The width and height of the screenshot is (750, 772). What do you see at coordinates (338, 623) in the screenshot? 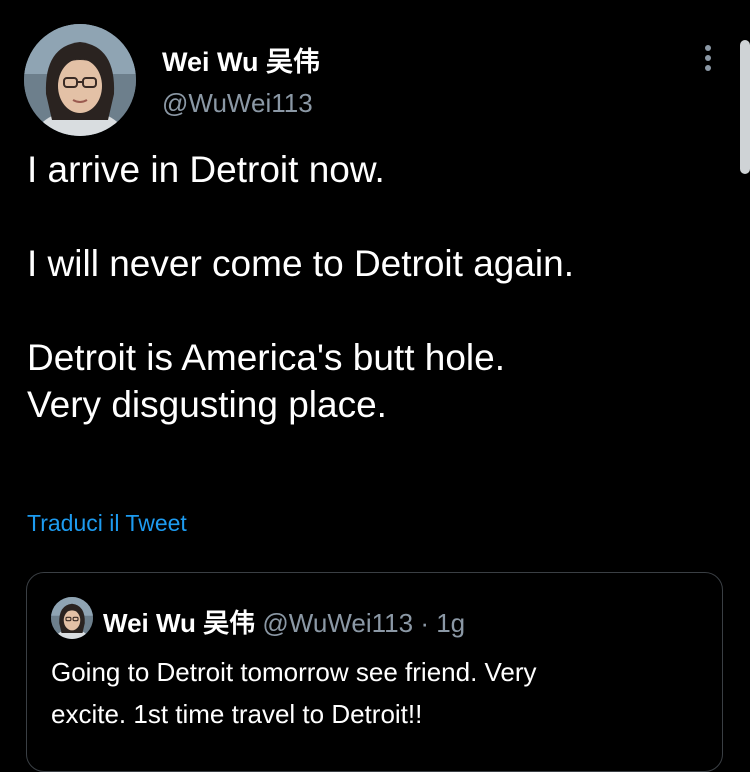
I see `quoted-handle: @WuWei113` at bounding box center [338, 623].